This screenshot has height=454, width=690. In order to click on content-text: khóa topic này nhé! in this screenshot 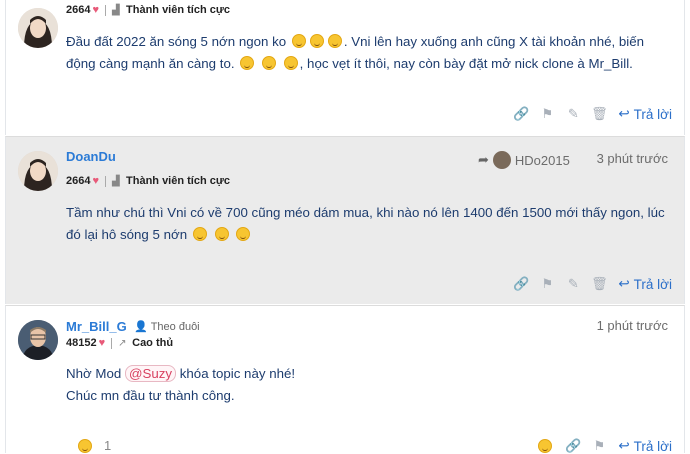, I will do `click(237, 373)`.